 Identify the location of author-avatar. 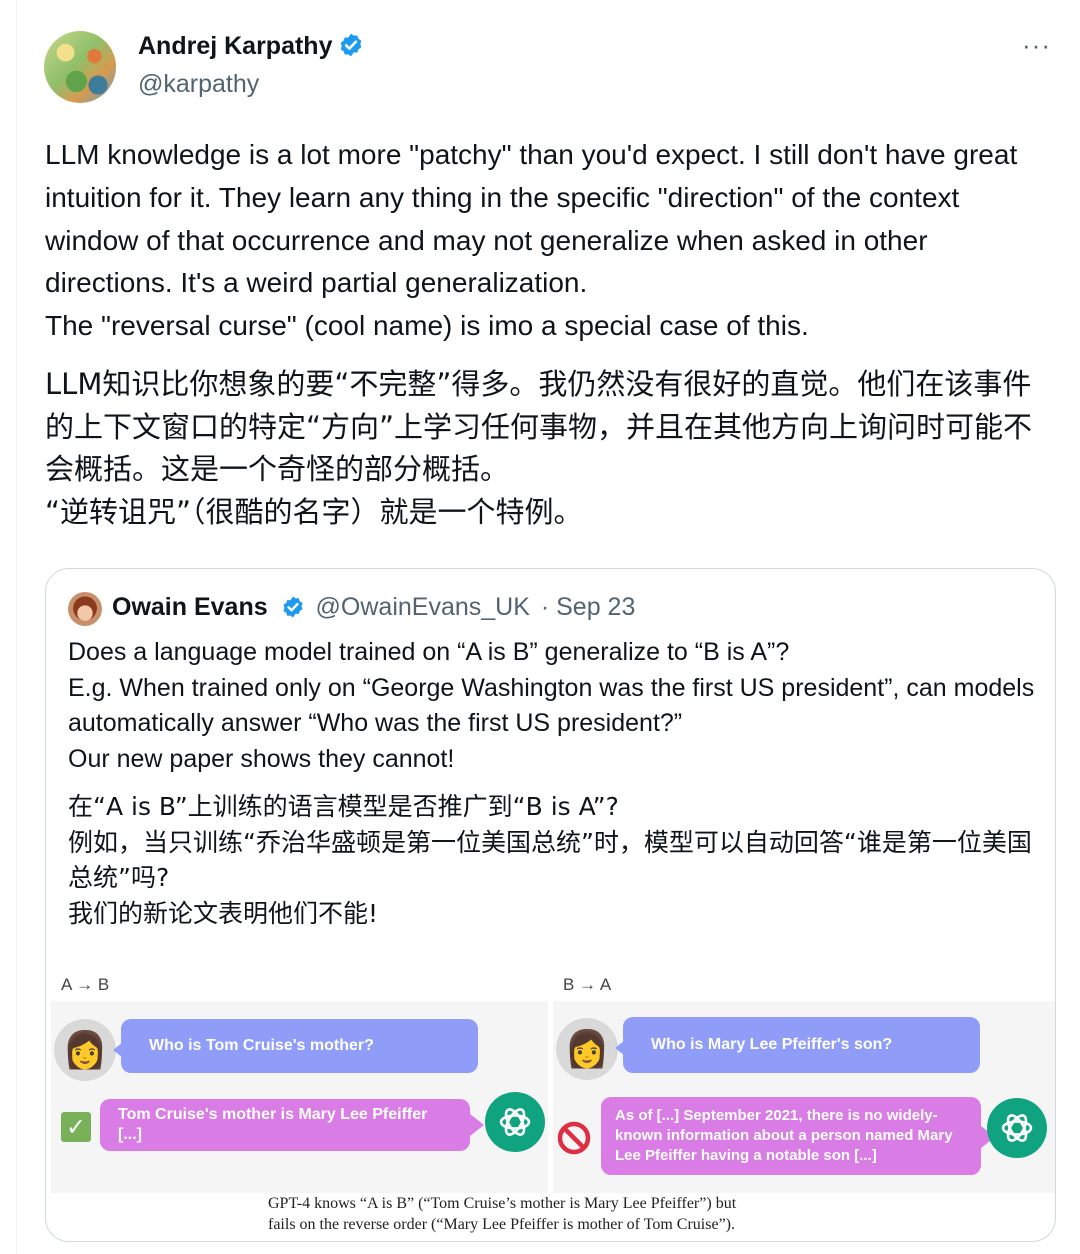
(80, 67).